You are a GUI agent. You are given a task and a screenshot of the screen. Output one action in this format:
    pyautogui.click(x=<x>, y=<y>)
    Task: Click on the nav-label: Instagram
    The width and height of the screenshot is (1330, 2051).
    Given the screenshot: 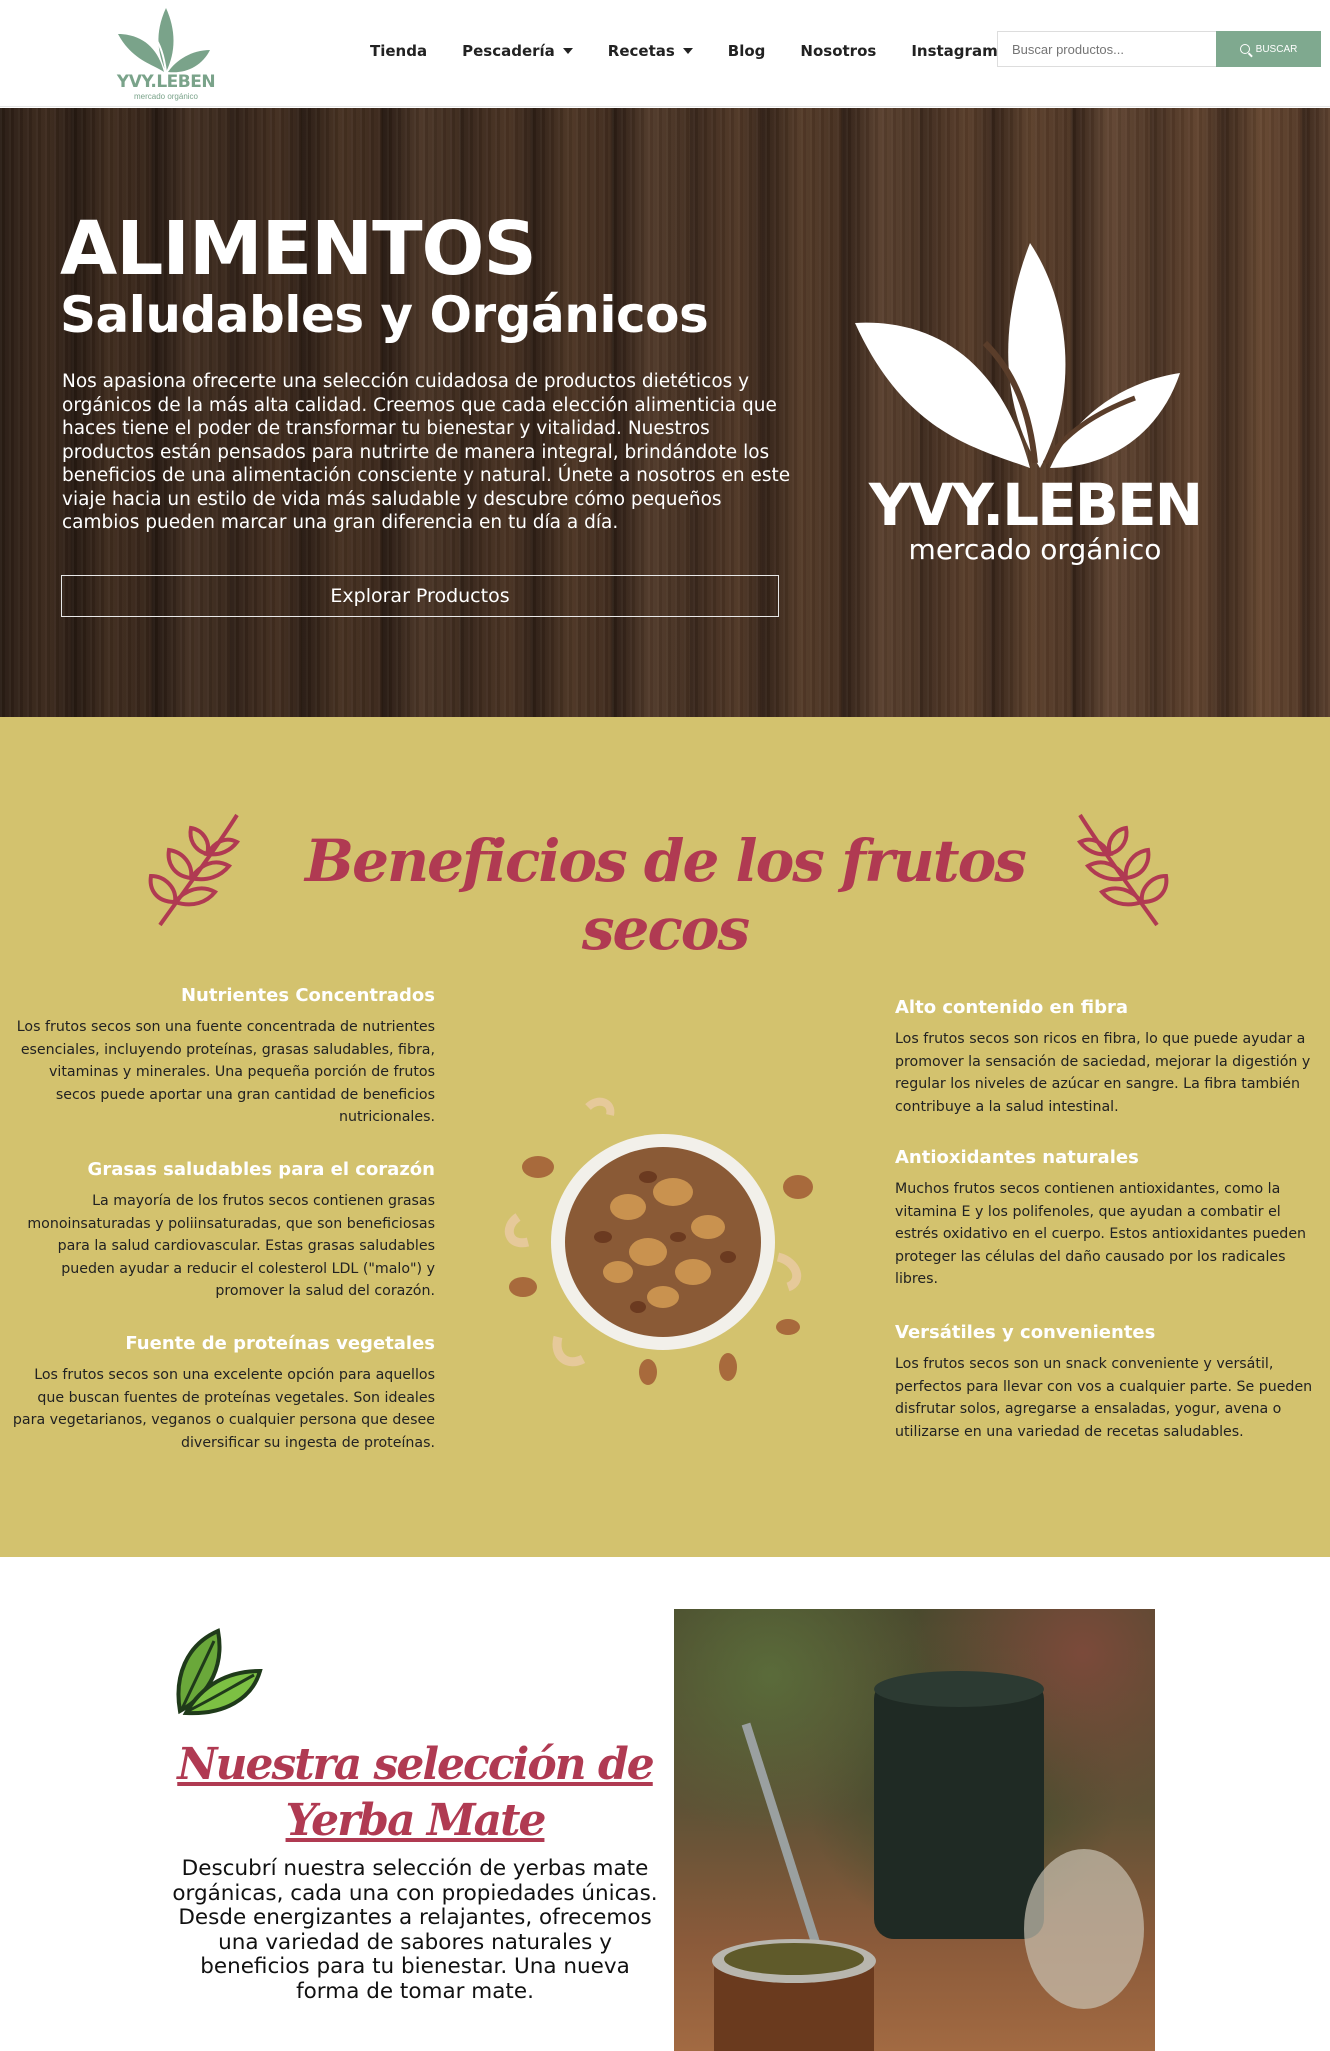 What is the action you would take?
    pyautogui.click(x=954, y=51)
    